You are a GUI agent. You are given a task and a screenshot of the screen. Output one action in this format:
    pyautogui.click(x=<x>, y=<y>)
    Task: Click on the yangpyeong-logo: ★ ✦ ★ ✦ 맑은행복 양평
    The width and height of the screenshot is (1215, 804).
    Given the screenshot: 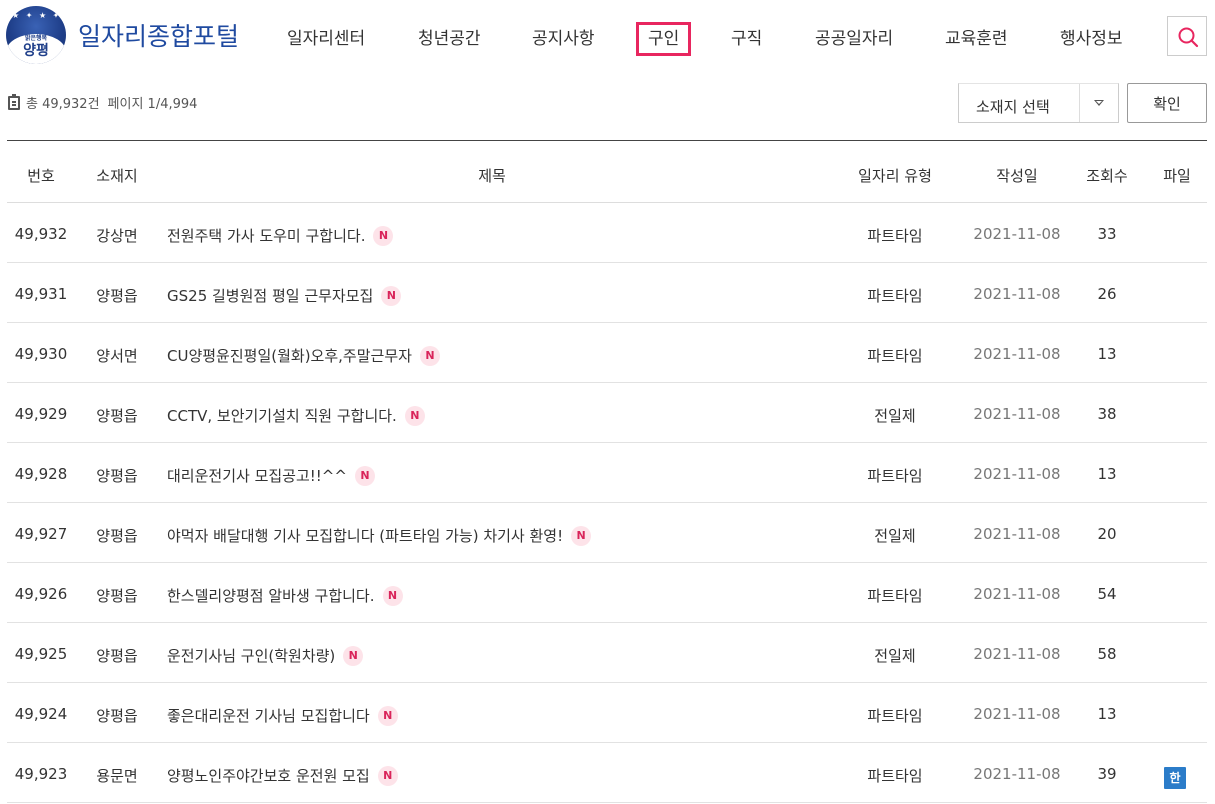 What is the action you would take?
    pyautogui.click(x=36, y=35)
    